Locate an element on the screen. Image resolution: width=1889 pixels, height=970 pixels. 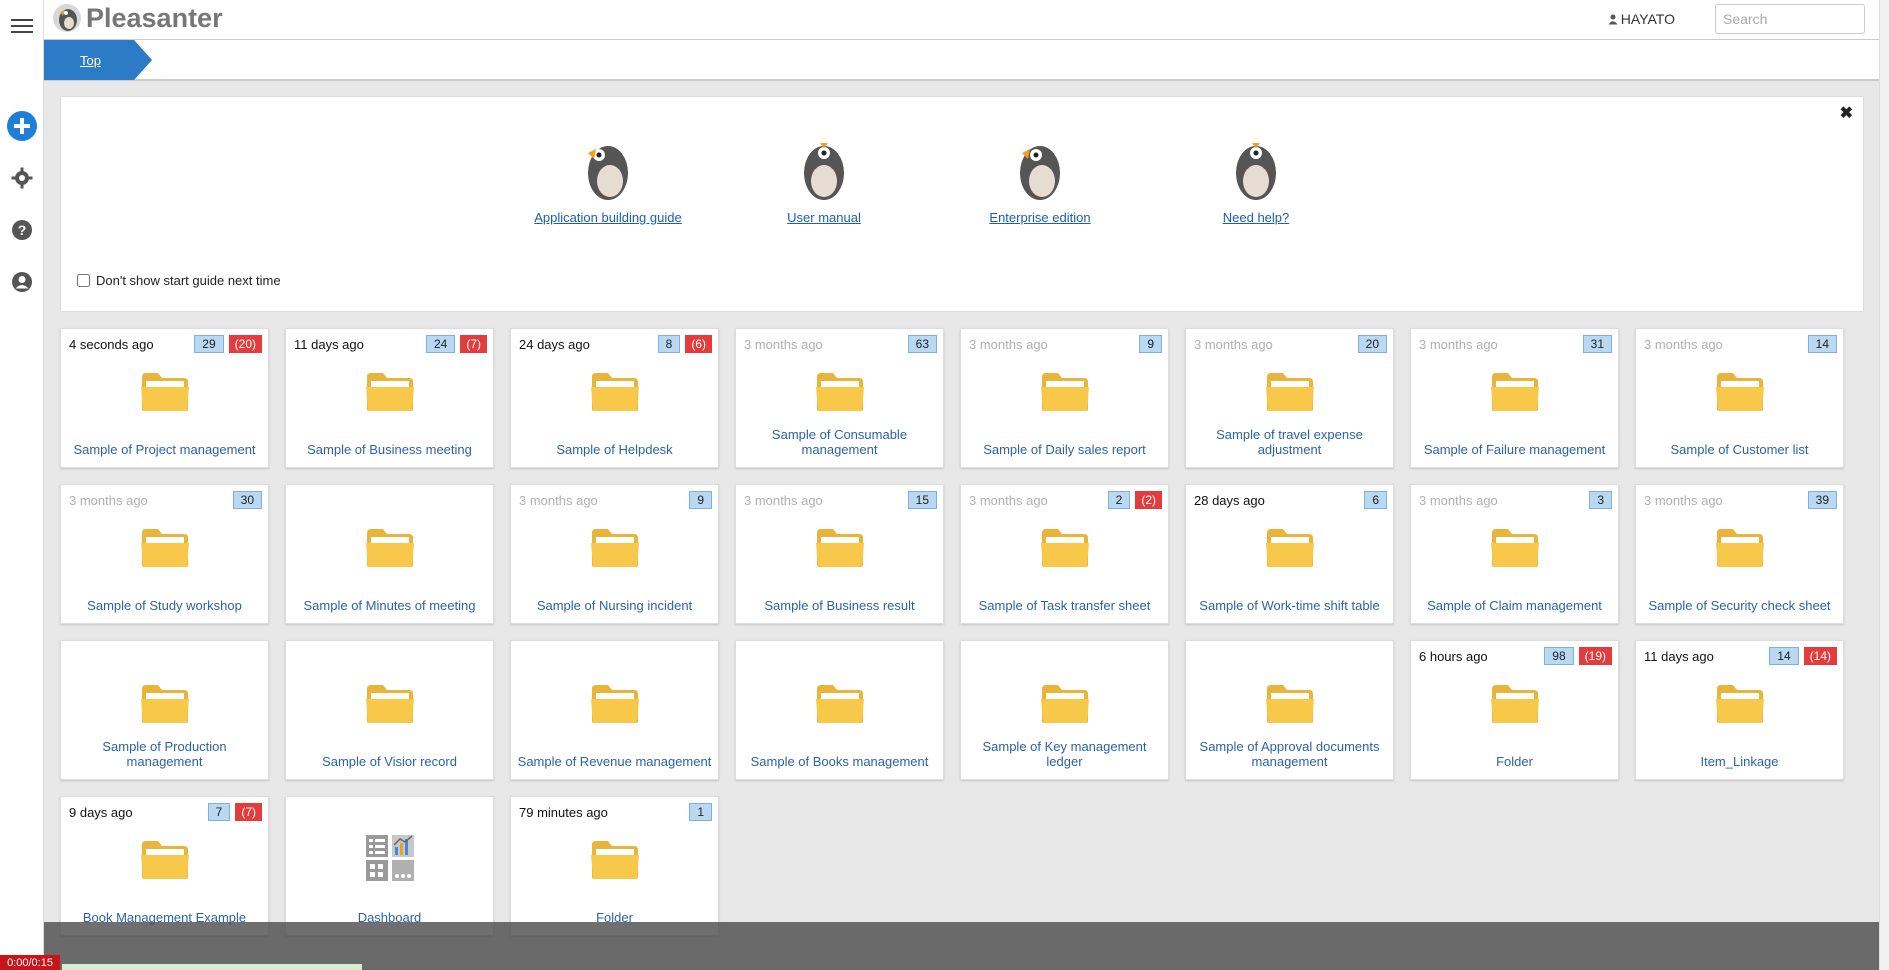
user-menu: HAYATO is located at coordinates (1641, 19).